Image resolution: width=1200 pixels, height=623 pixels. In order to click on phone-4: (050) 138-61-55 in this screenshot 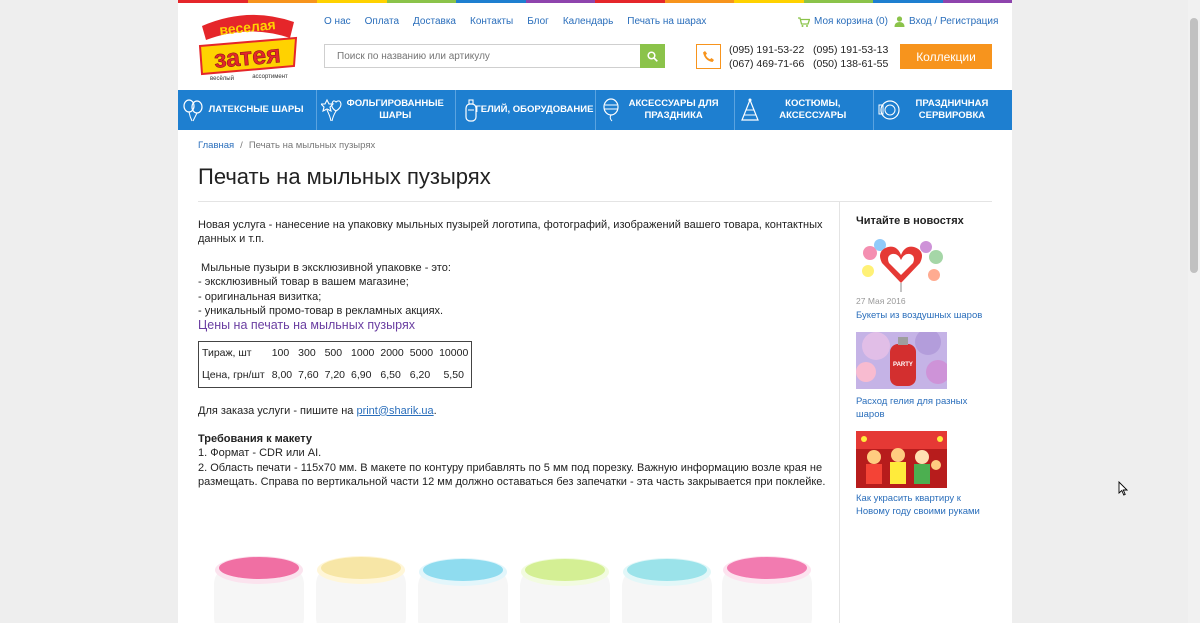, I will do `click(853, 64)`.